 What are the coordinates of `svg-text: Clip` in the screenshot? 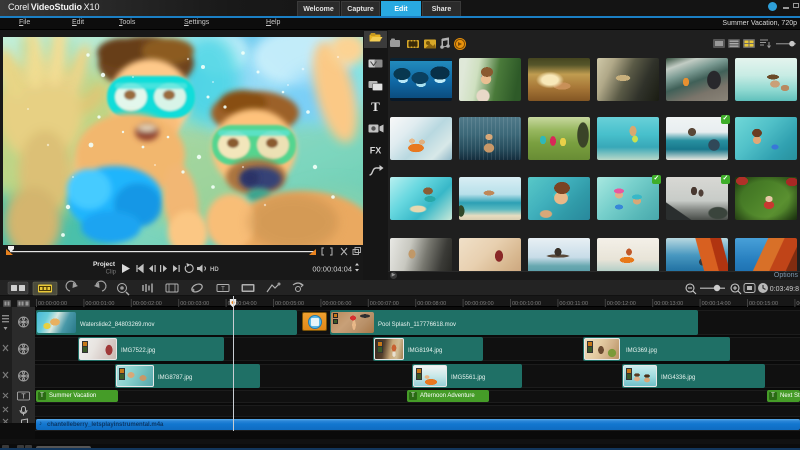 It's located at (111, 273).